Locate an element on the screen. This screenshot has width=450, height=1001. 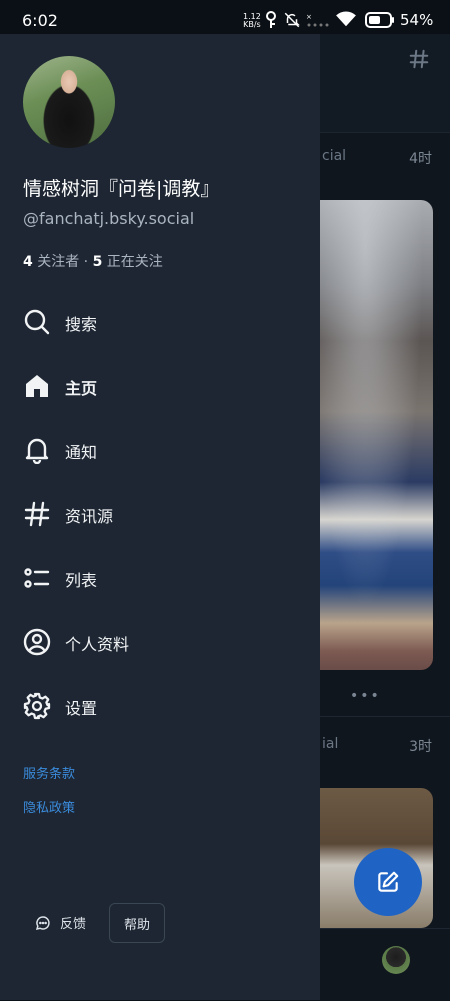
battery-percent: 54% is located at coordinates (417, 20).